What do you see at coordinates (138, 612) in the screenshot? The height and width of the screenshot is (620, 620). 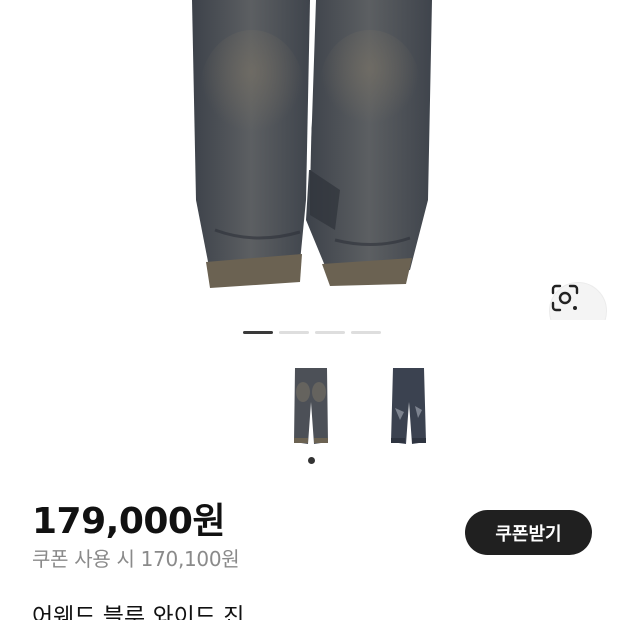 I see `product-title: 어웨드 블루 와이드 진` at bounding box center [138, 612].